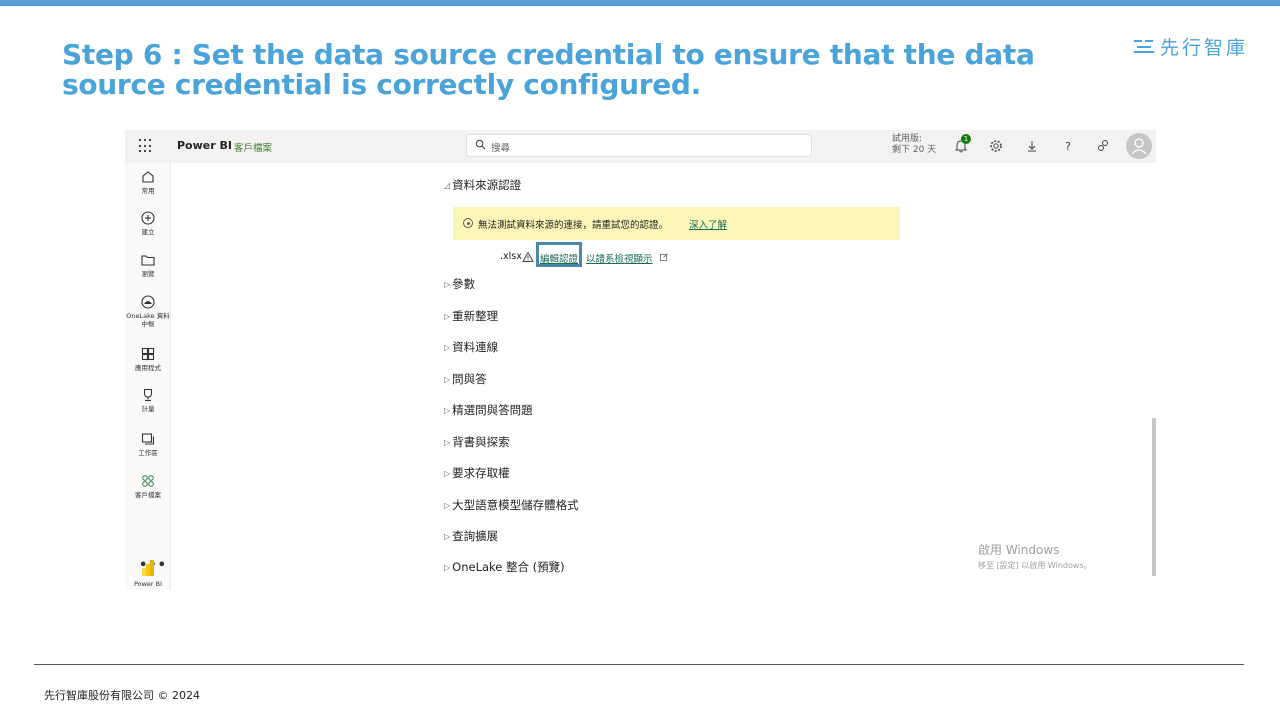  What do you see at coordinates (708, 224) in the screenshot?
I see `learn-more-link: 深入了解` at bounding box center [708, 224].